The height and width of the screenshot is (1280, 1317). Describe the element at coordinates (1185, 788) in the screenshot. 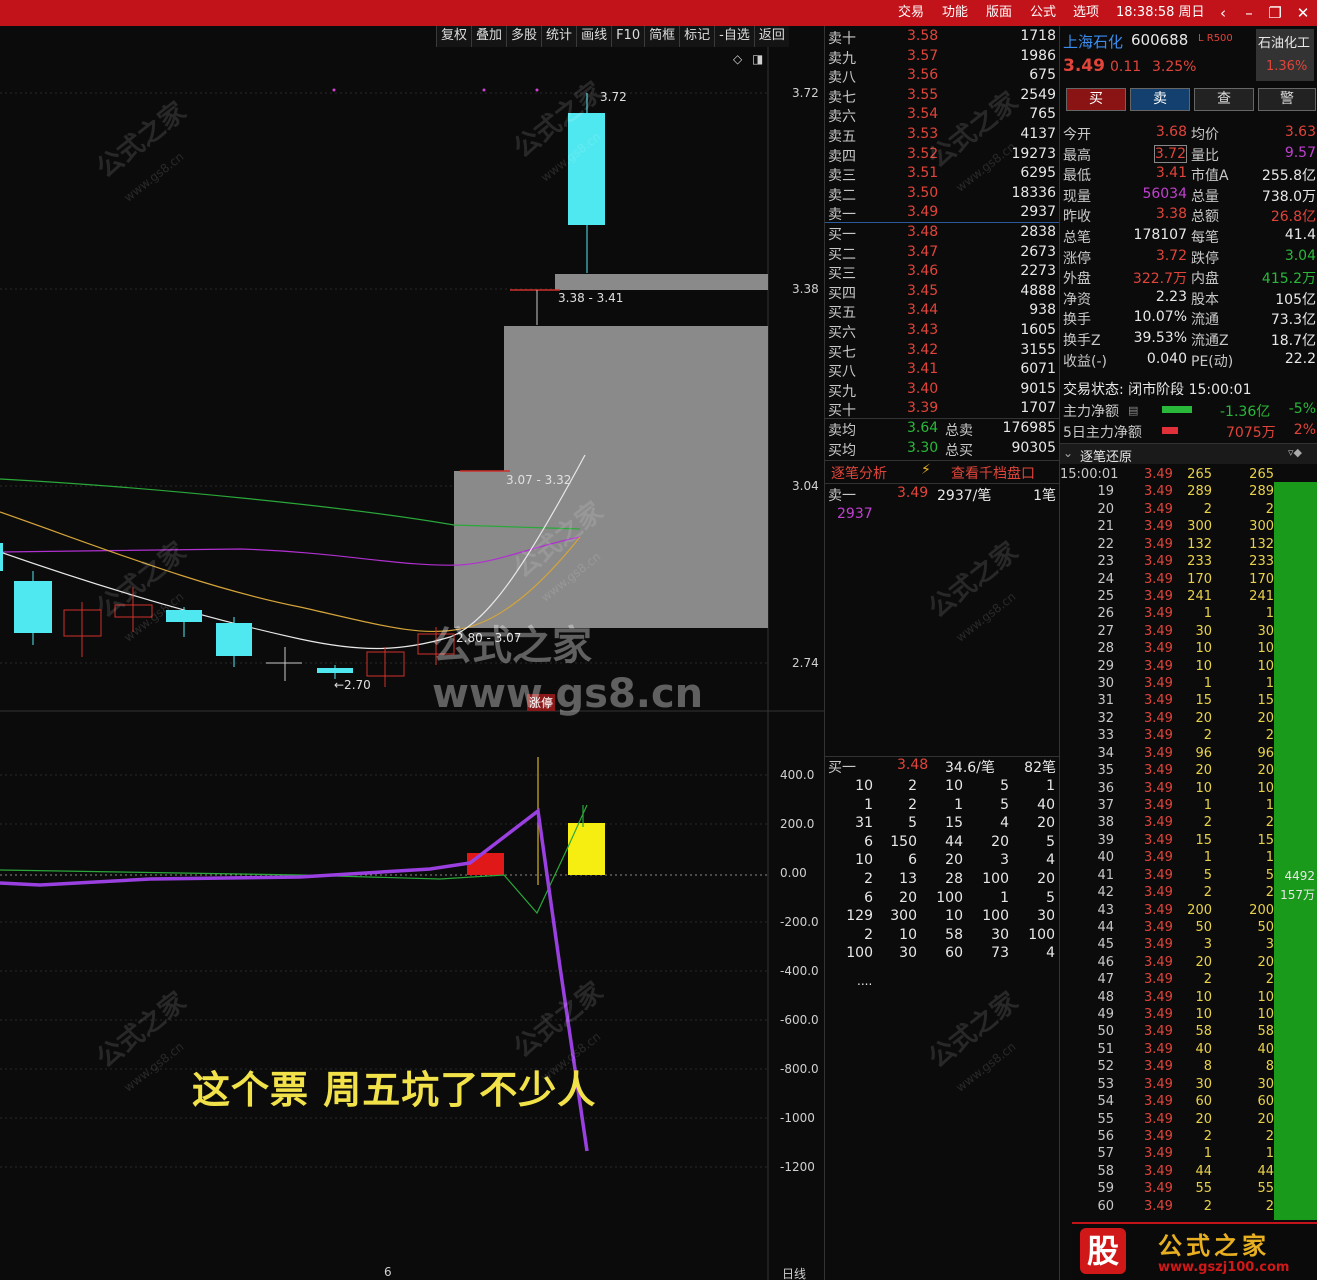

I see `tick-row: 36 3.49 10 10` at that location.